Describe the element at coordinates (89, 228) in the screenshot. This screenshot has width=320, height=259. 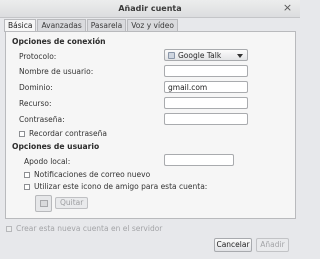
I see `create-server-account-label: Crear esta nueva cuenta en el servidor` at that location.